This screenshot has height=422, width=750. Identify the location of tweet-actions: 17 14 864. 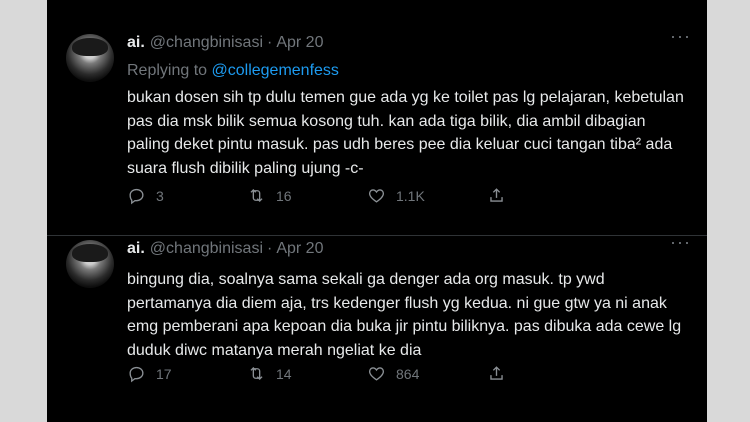
(367, 373).